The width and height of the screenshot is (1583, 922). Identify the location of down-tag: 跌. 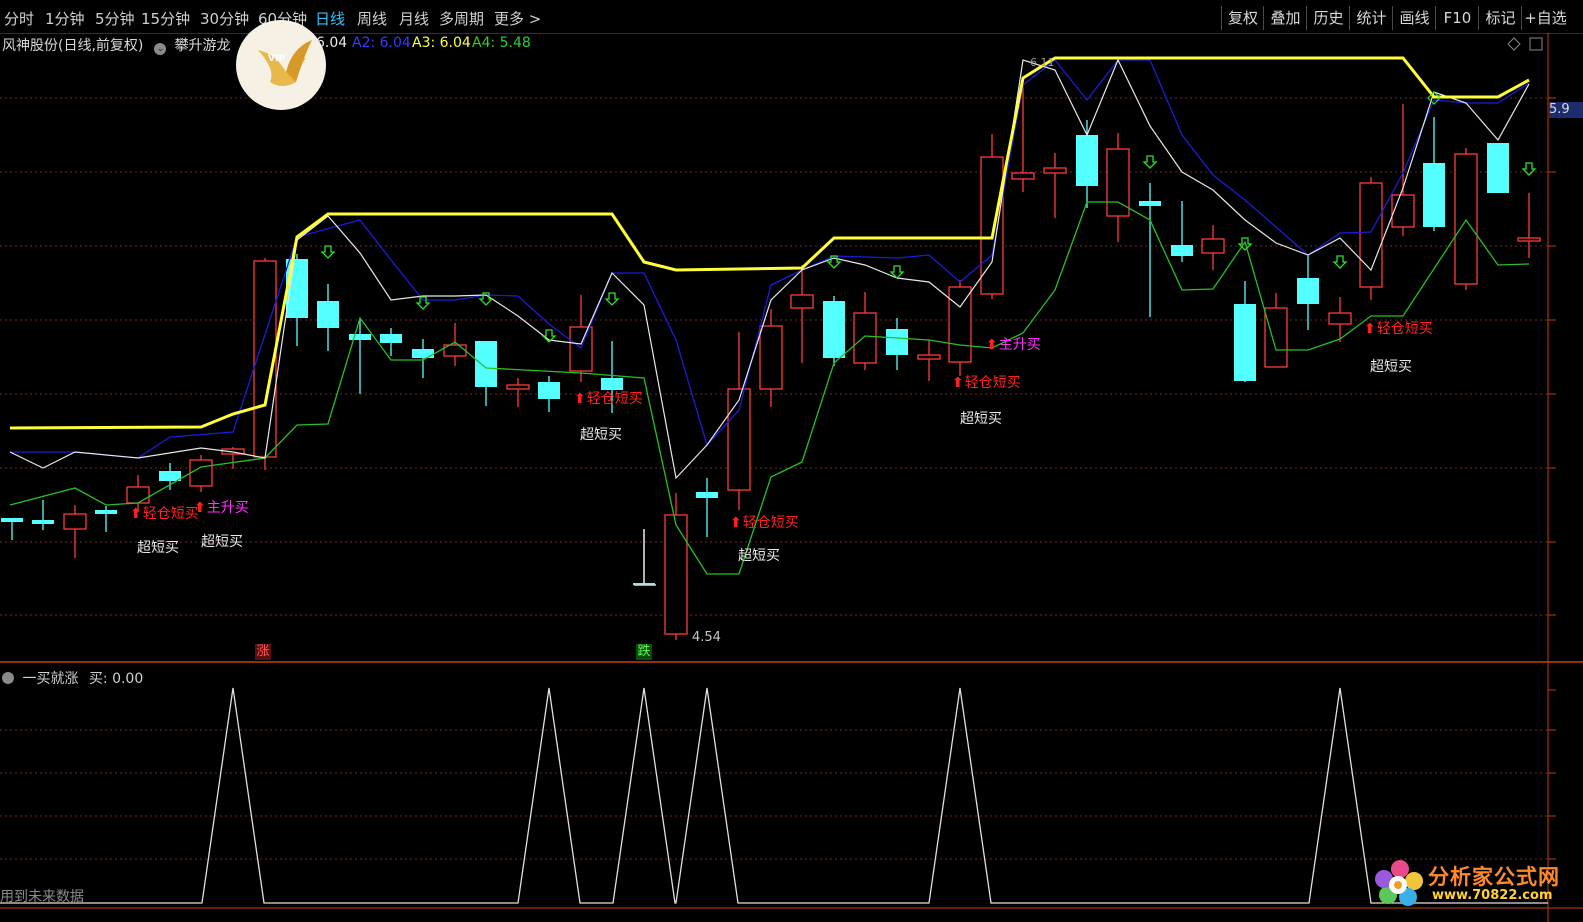
(644, 652).